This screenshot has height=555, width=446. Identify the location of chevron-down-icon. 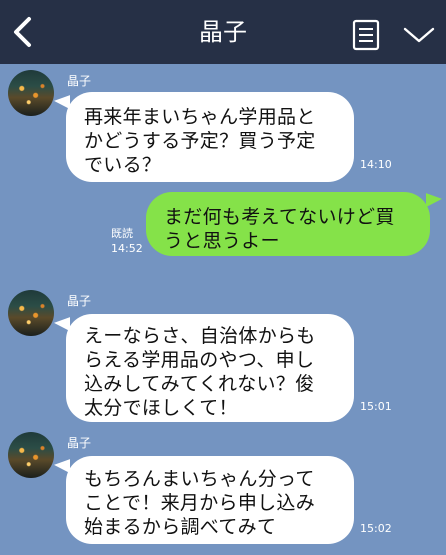
(419, 35).